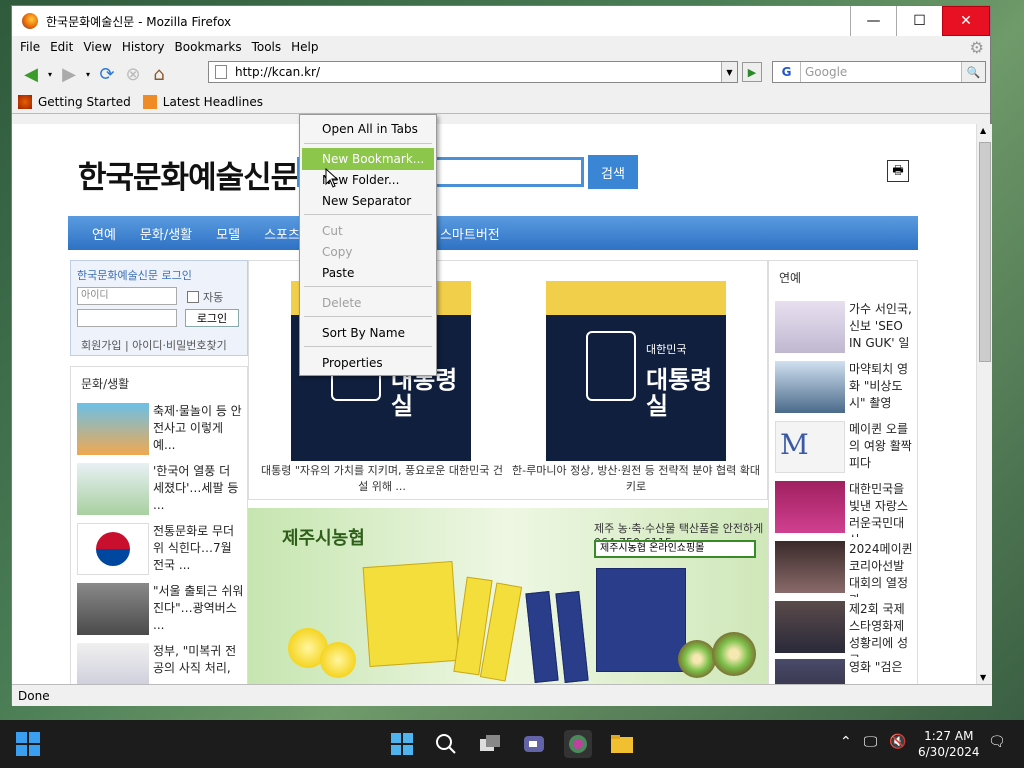  I want to click on close-button: ✕, so click(966, 21).